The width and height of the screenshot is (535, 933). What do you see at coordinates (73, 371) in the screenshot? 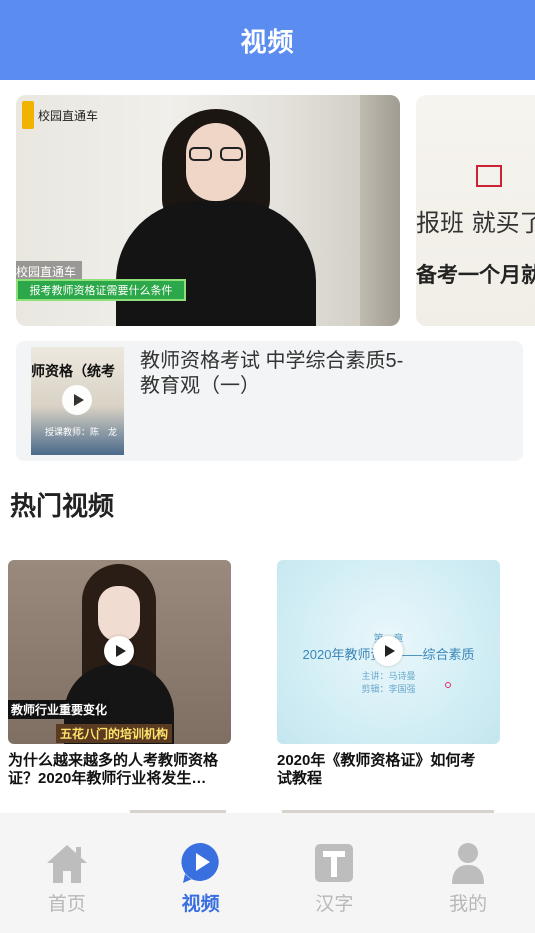
I see `thumbnail-title: 师资格（统考` at bounding box center [73, 371].